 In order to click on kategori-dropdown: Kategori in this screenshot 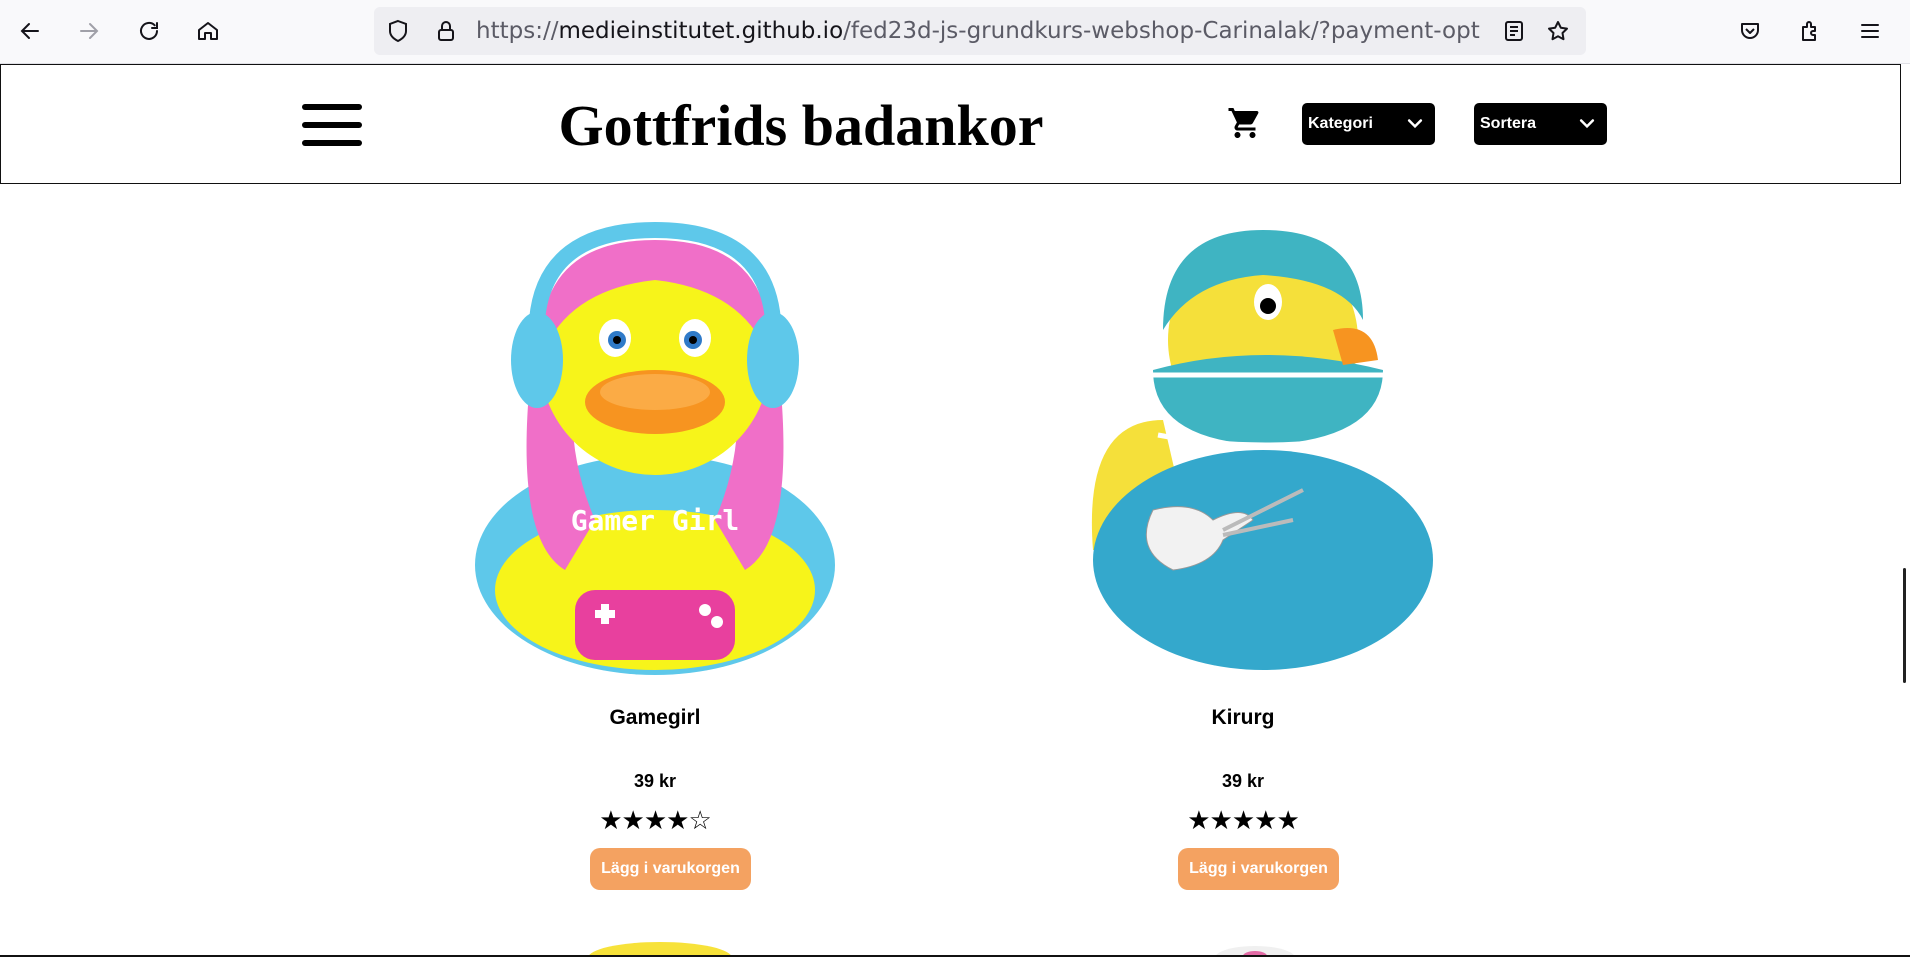, I will do `click(1368, 124)`.